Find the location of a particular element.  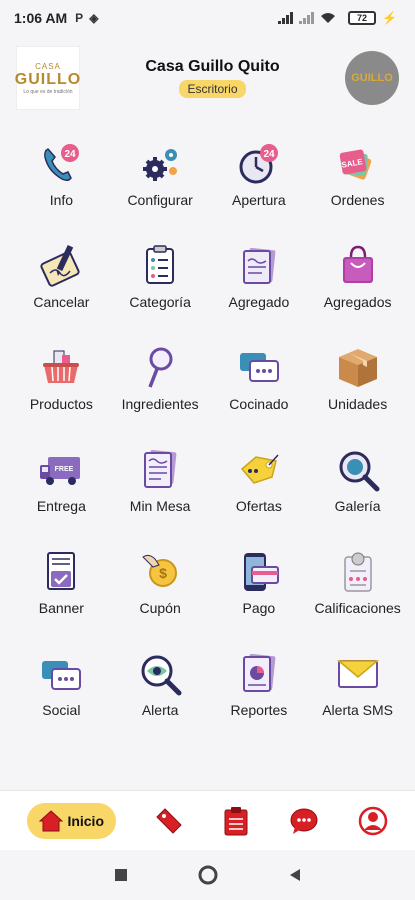

tile-cancelar: Cancelar is located at coordinates (61, 293).